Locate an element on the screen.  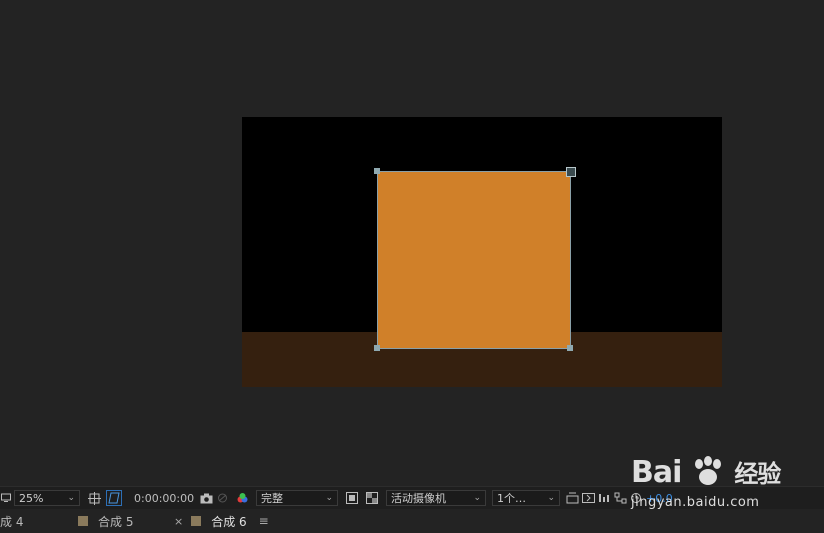
camera-value: 活动摄像机 is located at coordinates (418, 498).